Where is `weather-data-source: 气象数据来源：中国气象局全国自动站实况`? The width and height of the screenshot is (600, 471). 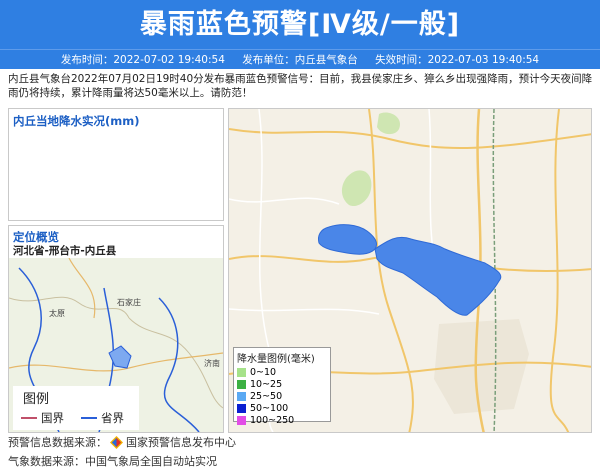
weather-data-source: 气象数据来源：中国气象局全国自动站实况 is located at coordinates (112, 461).